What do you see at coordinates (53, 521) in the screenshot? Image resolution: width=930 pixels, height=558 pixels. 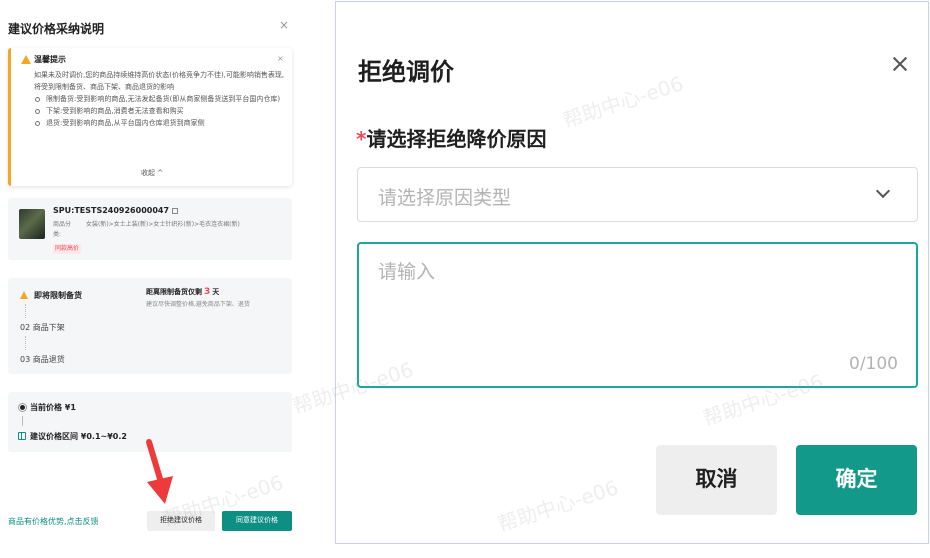 I see `price-advantage-feedback-link: 商品有价格优势,点击反馈` at bounding box center [53, 521].